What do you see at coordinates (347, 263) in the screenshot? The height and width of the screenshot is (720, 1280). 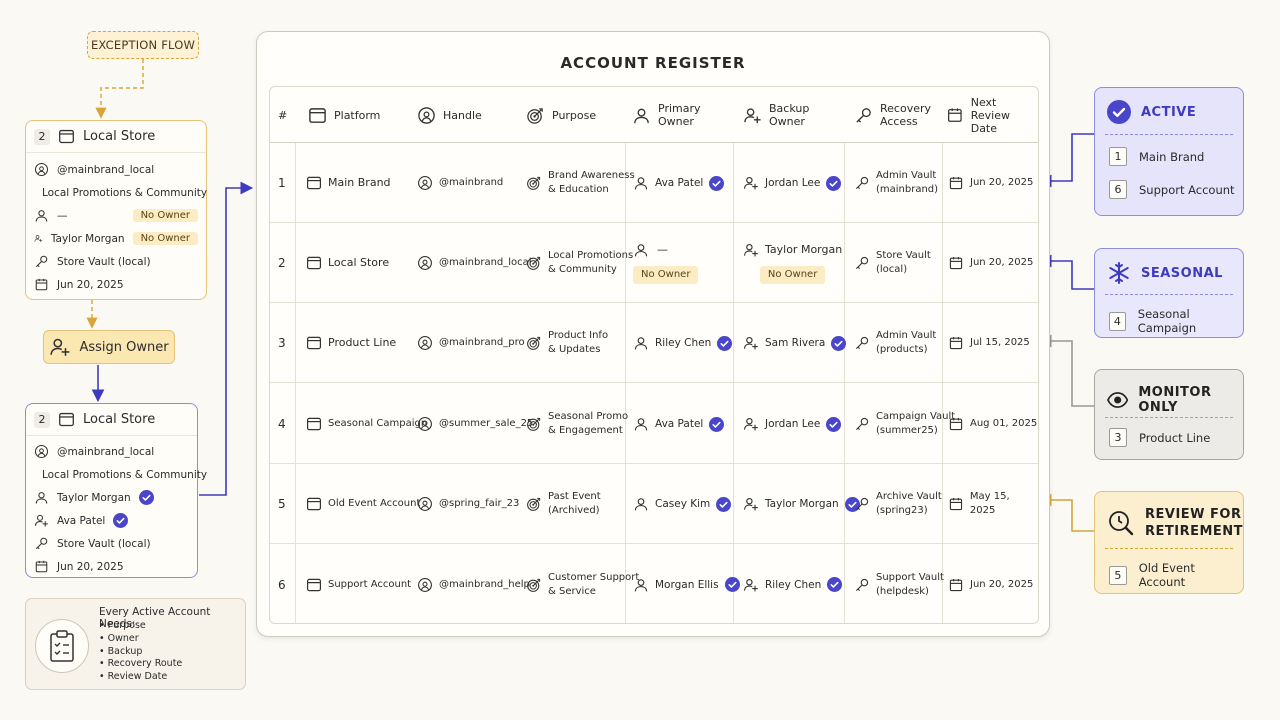 I see `row-platform: Local Store` at bounding box center [347, 263].